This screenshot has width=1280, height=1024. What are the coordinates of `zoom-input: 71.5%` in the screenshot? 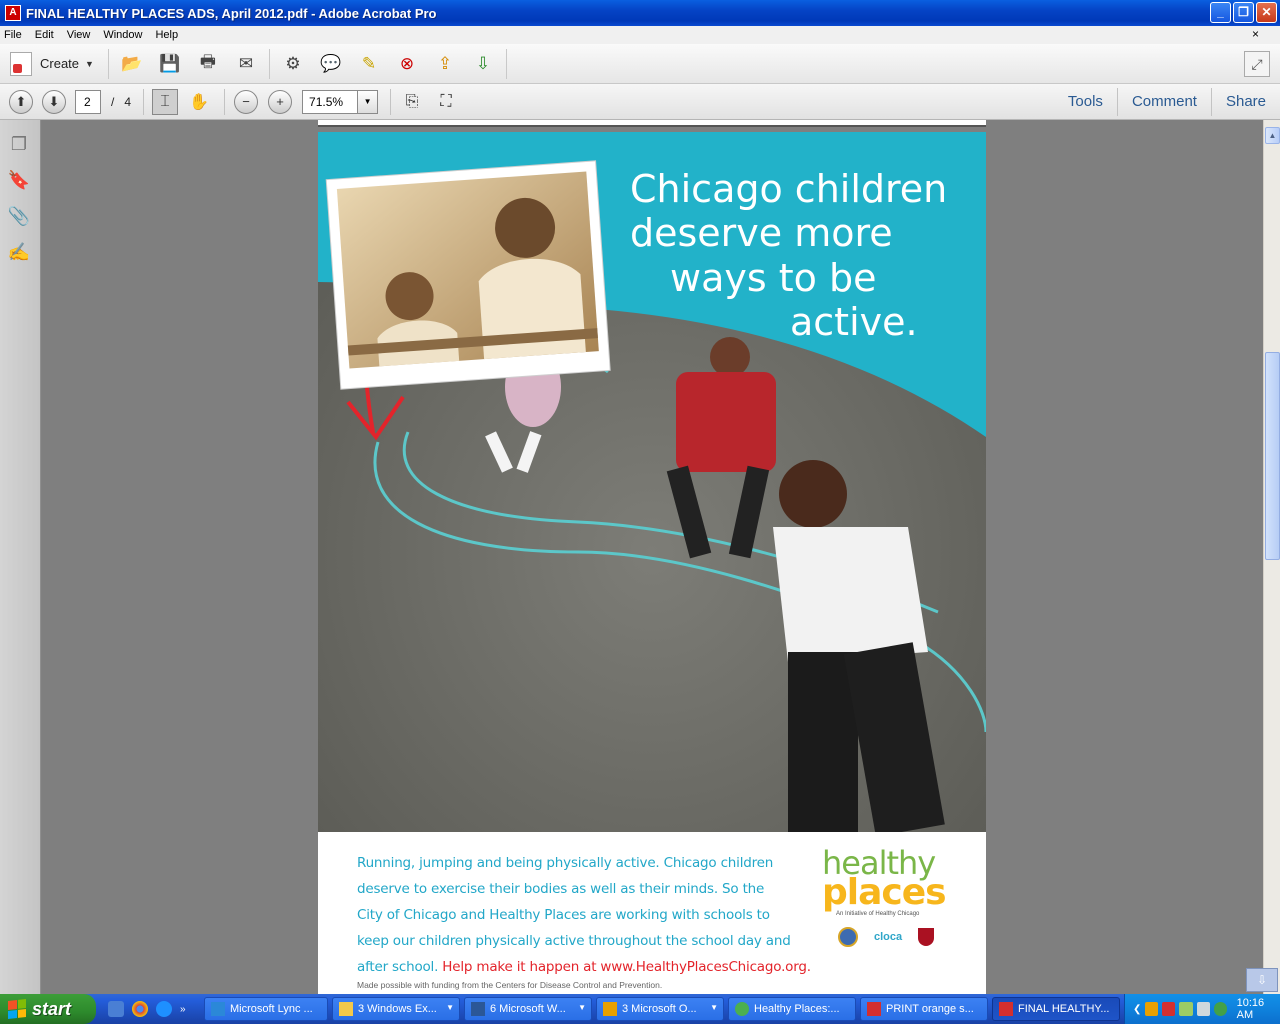 It's located at (330, 101).